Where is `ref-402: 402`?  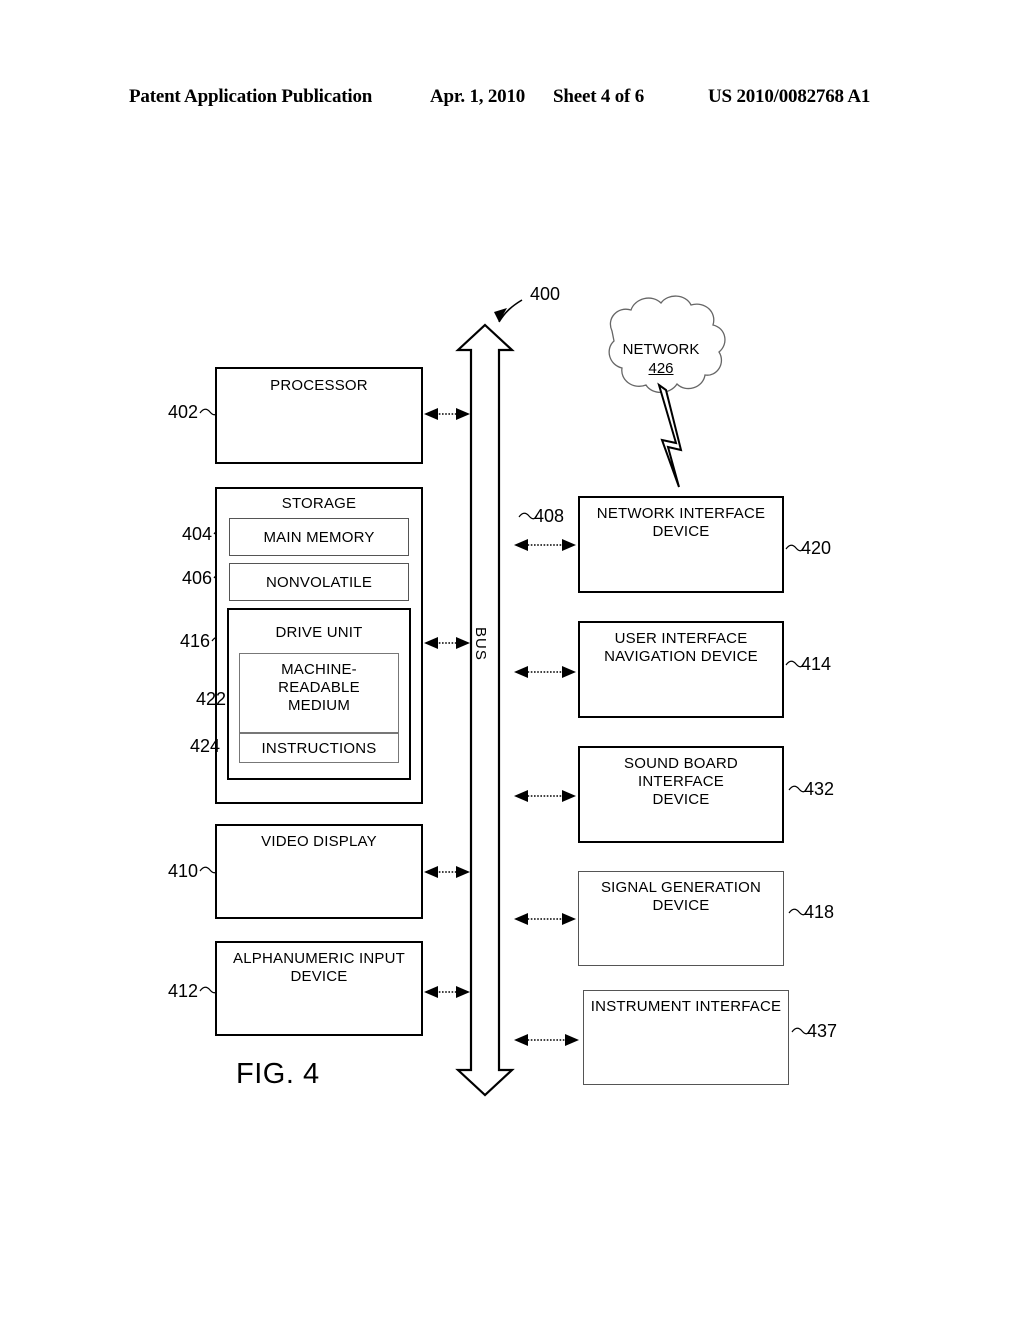
ref-402: 402 is located at coordinates (183, 412).